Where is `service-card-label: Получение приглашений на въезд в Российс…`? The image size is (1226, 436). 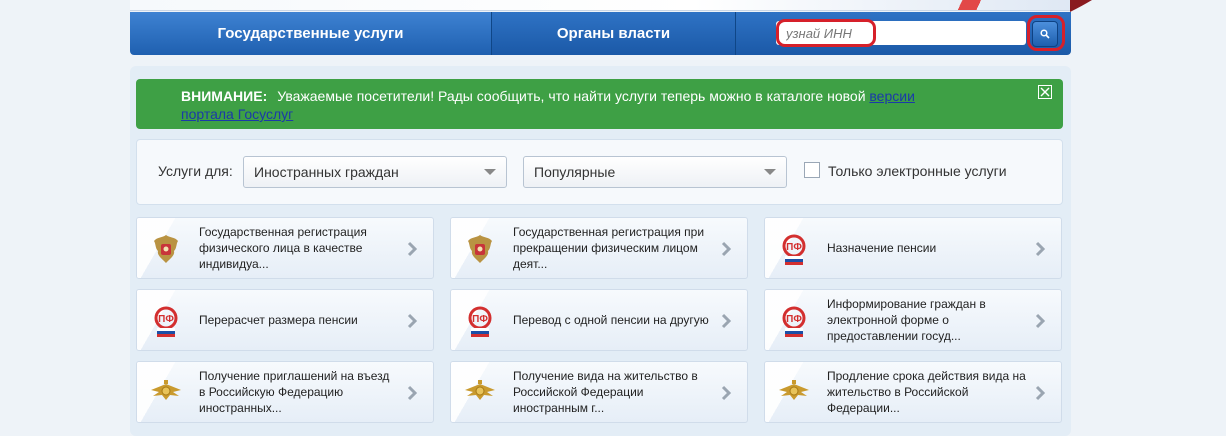 service-card-label: Получение приглашений на въезд в Российс… is located at coordinates (294, 392).